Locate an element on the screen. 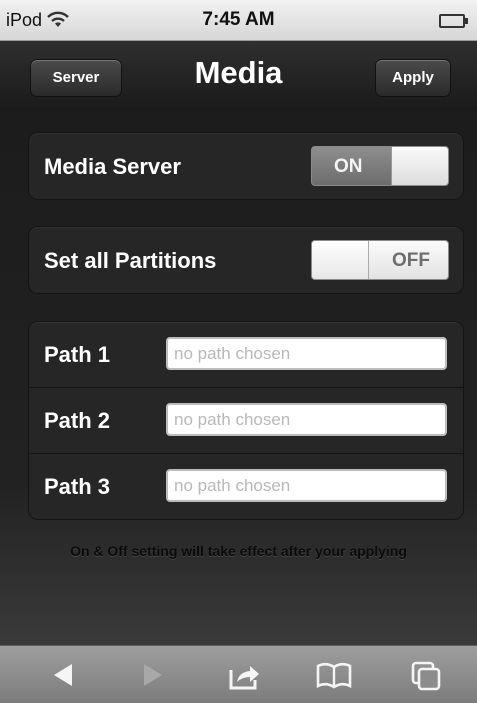 This screenshot has height=703, width=477. path-3-input is located at coordinates (306, 485).